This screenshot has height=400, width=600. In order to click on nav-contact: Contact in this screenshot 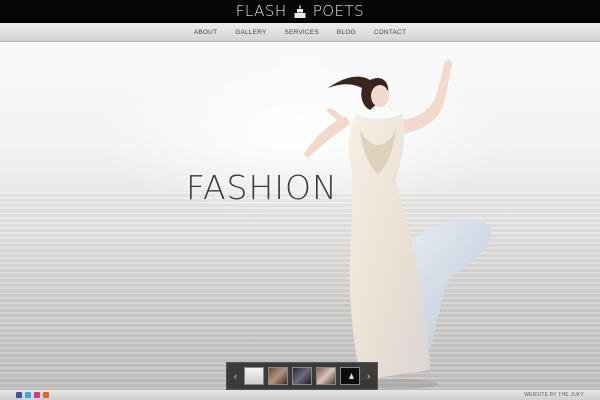, I will do `click(390, 32)`.